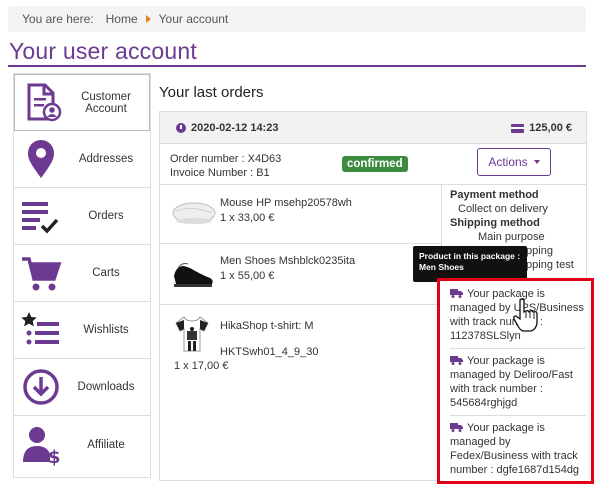 This screenshot has width=600, height=491. I want to click on sidebar-item-label: Wishlists, so click(106, 330).